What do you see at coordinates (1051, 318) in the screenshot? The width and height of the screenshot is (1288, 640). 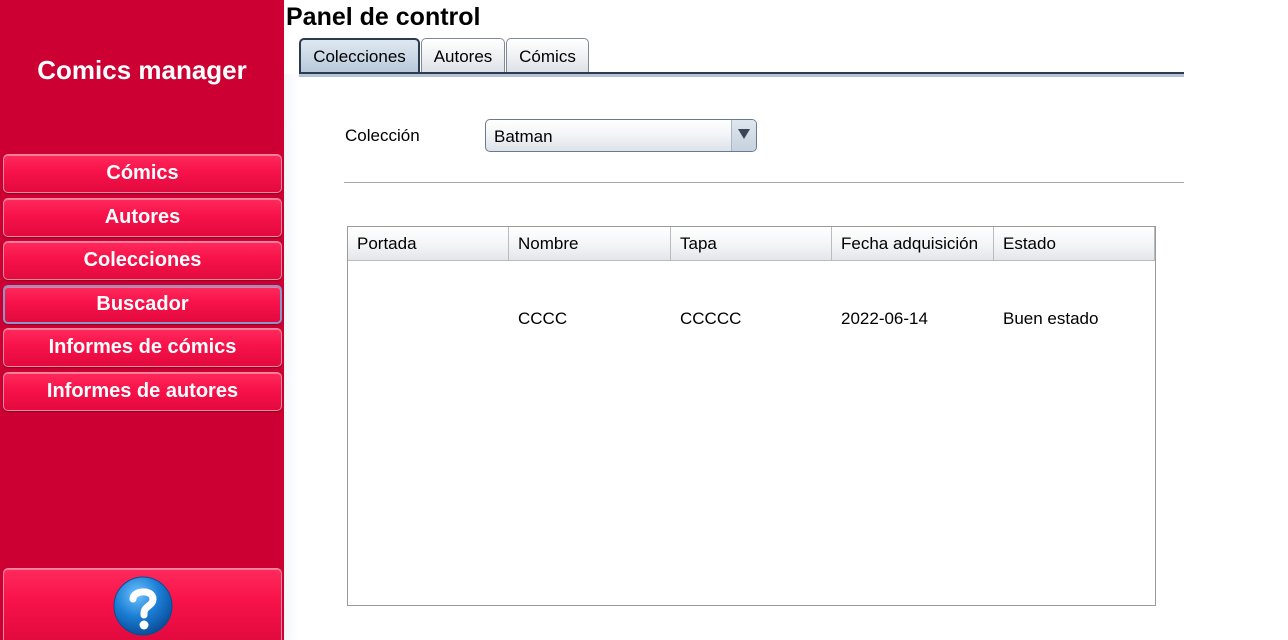 I see `table-cell-estado: Buen estado` at bounding box center [1051, 318].